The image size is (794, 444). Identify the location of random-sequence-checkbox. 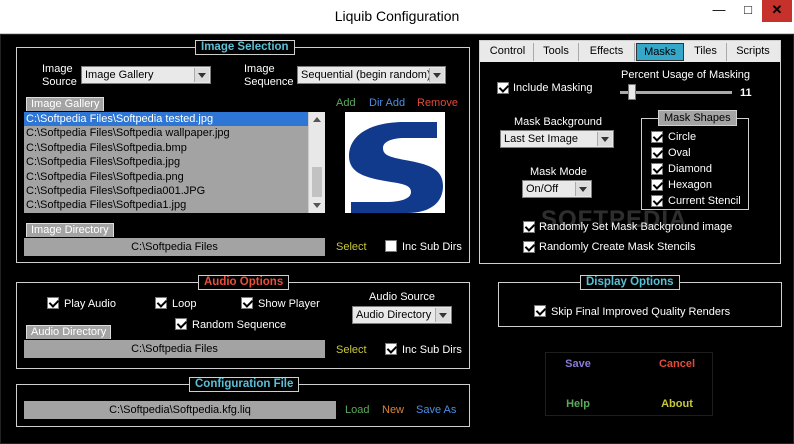
(181, 324).